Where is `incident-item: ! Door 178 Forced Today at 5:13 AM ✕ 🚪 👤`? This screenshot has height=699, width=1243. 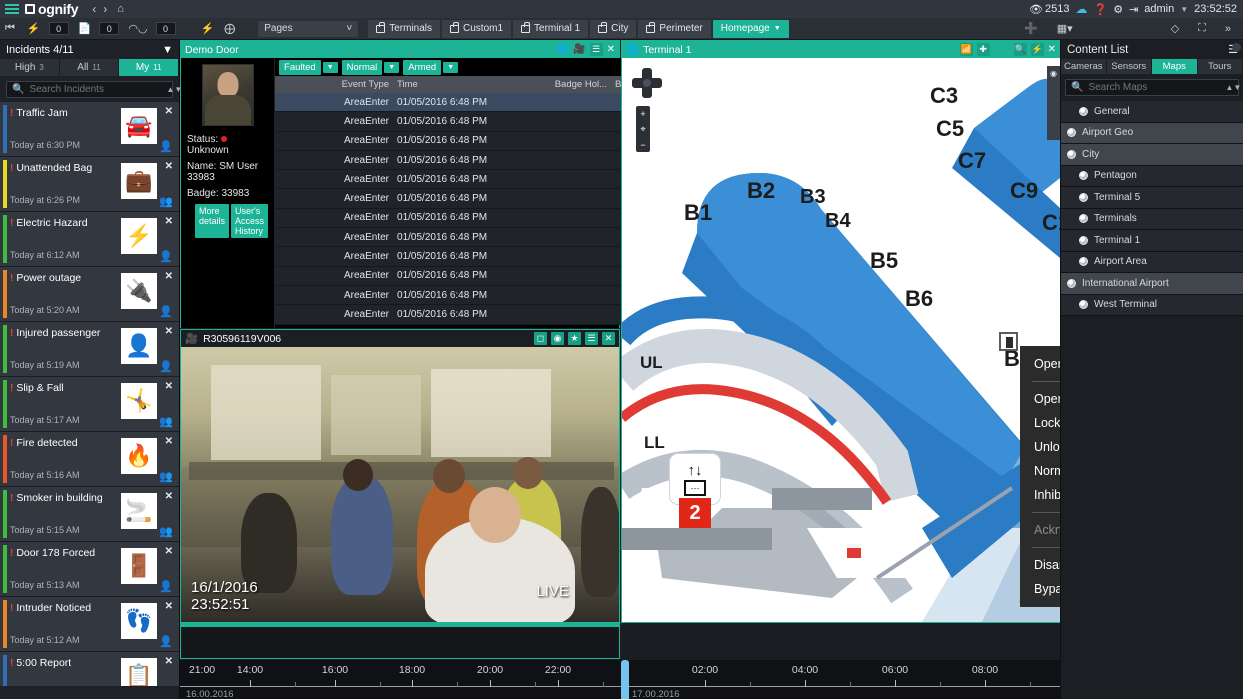
incident-item: ! Door 178 Forced Today at 5:13 AM ✕ 🚪 👤 is located at coordinates (89, 569).